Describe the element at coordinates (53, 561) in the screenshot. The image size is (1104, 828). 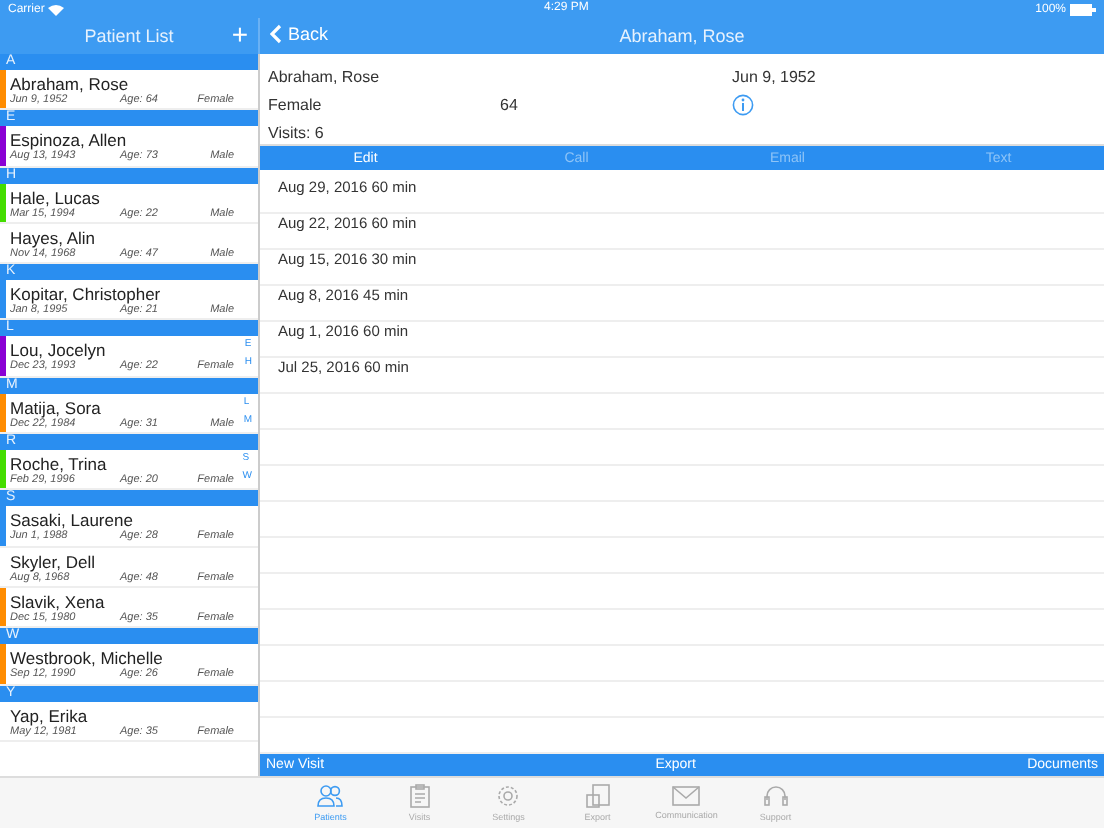
I see `patient-name: Skyler, Dell` at that location.